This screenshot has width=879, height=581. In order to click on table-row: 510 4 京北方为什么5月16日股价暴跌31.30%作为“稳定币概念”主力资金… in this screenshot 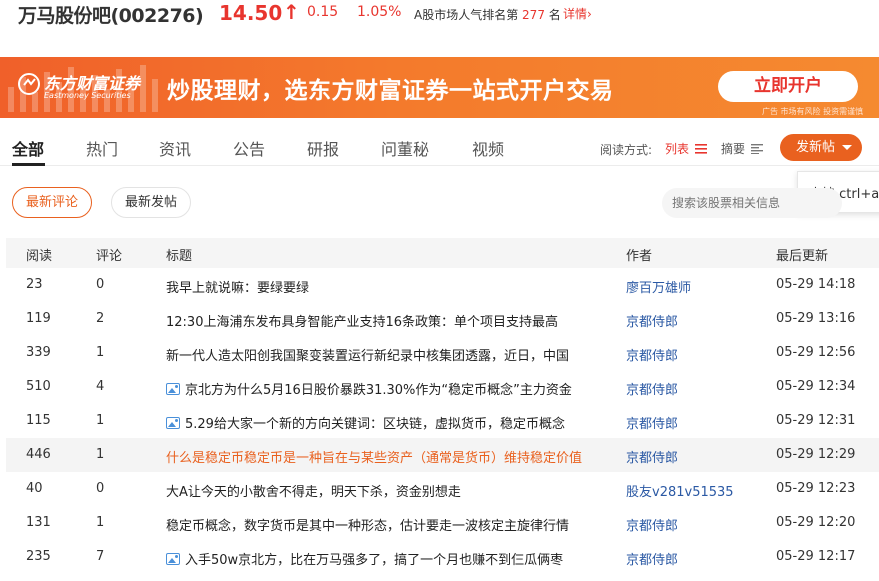, I will do `click(442, 387)`.